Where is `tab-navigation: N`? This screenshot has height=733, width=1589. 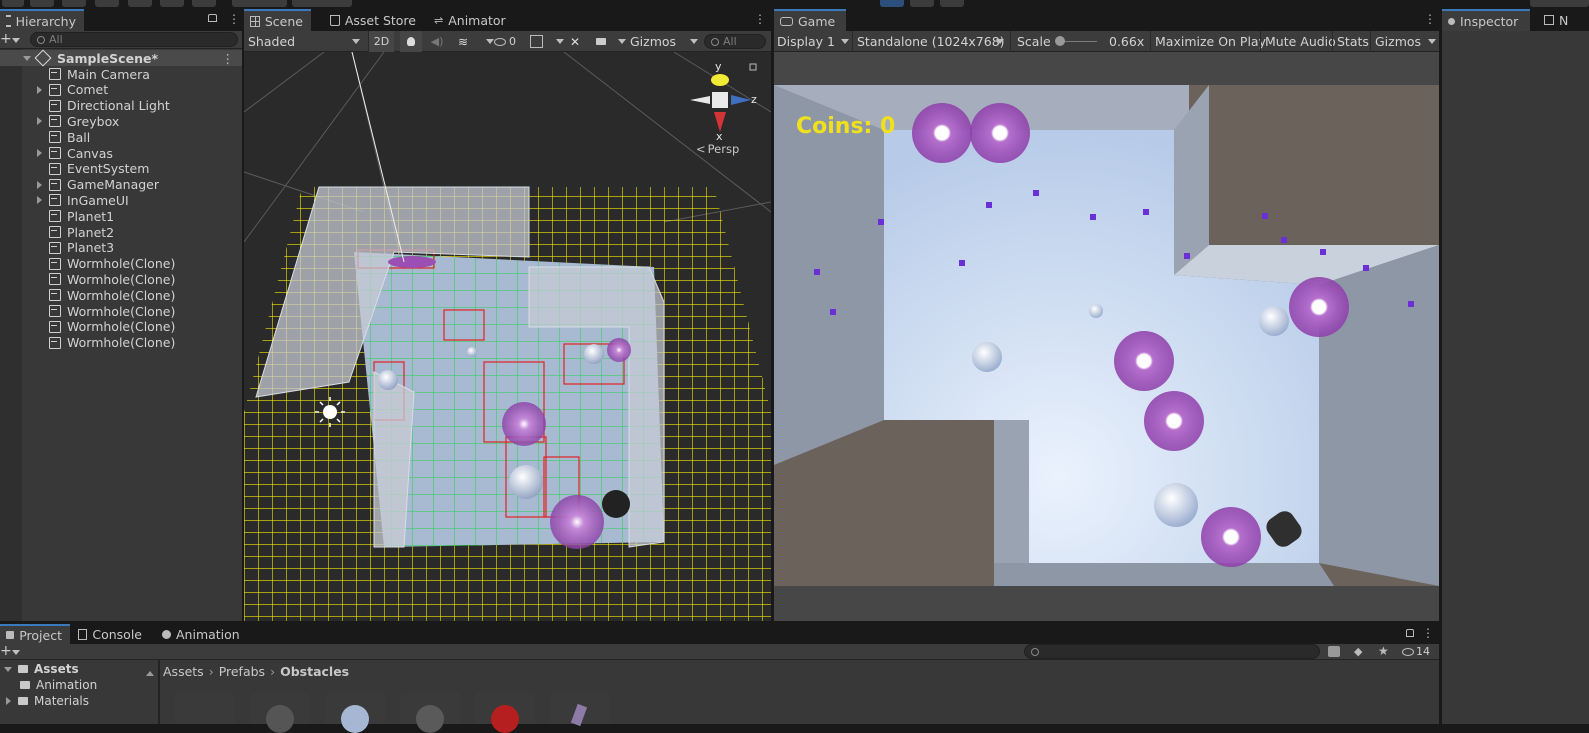 tab-navigation: N is located at coordinates (1563, 20).